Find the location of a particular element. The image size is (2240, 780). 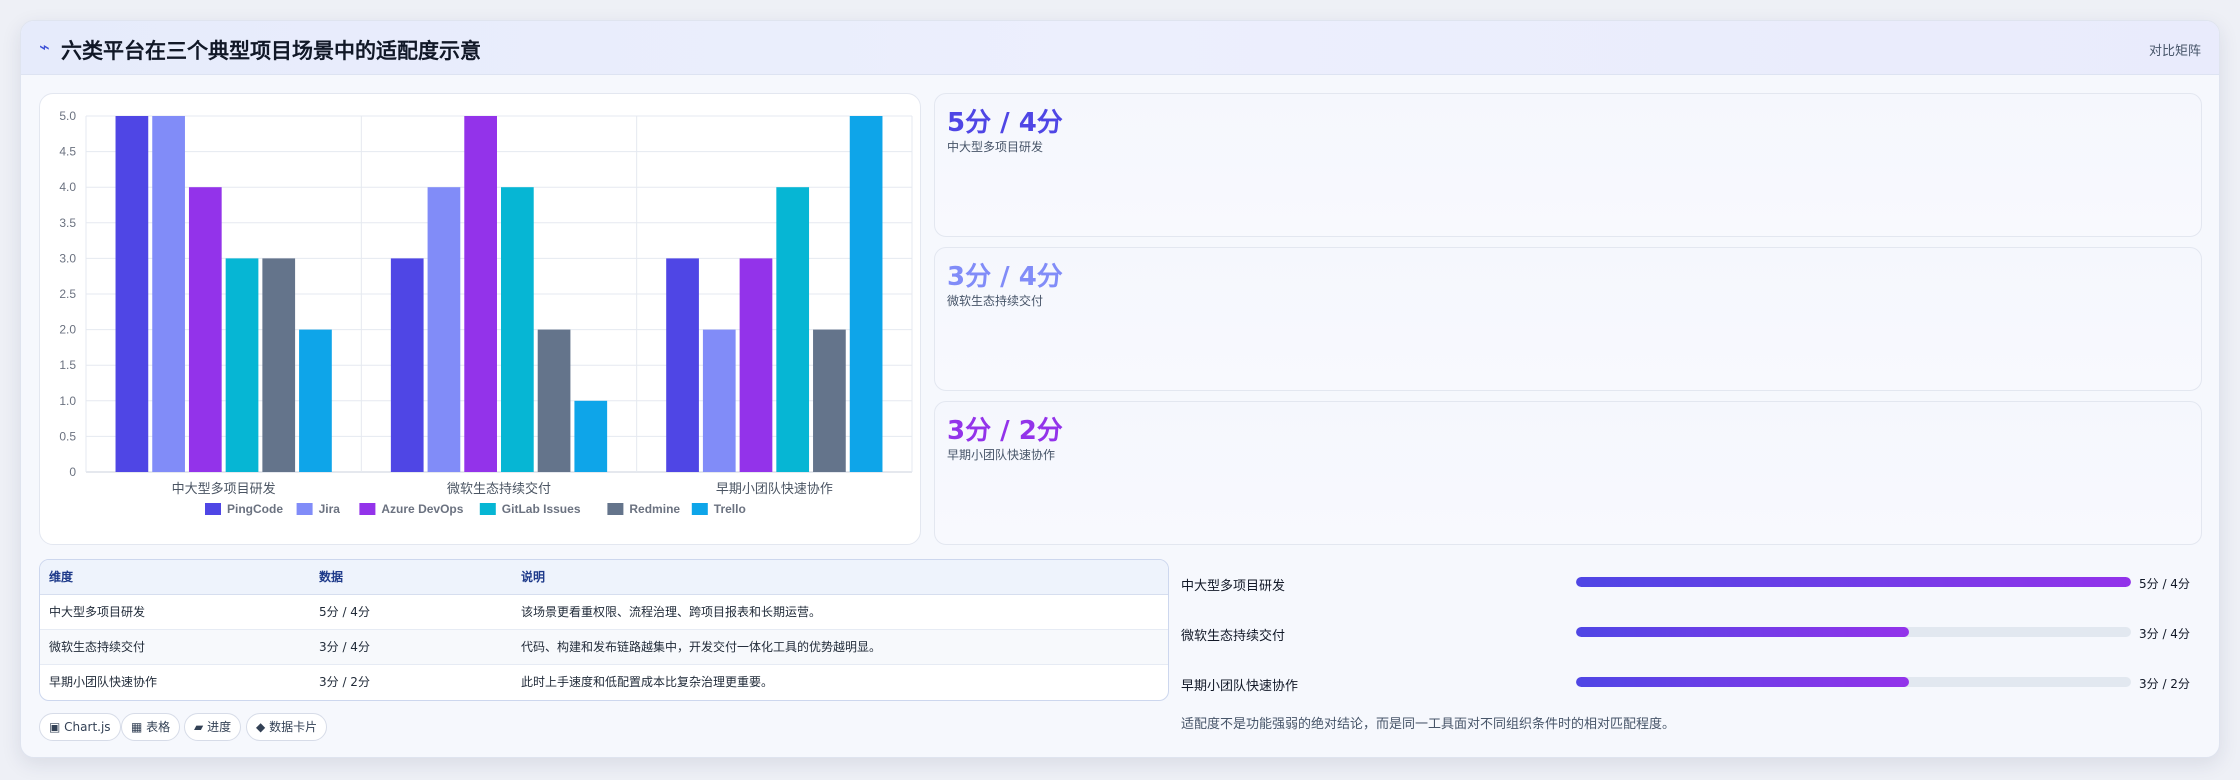

table-row: 早期小团队快速协作 3分 / 2分 此时上手速度和低配置成本比复杂治理更重要。 is located at coordinates (604, 681).